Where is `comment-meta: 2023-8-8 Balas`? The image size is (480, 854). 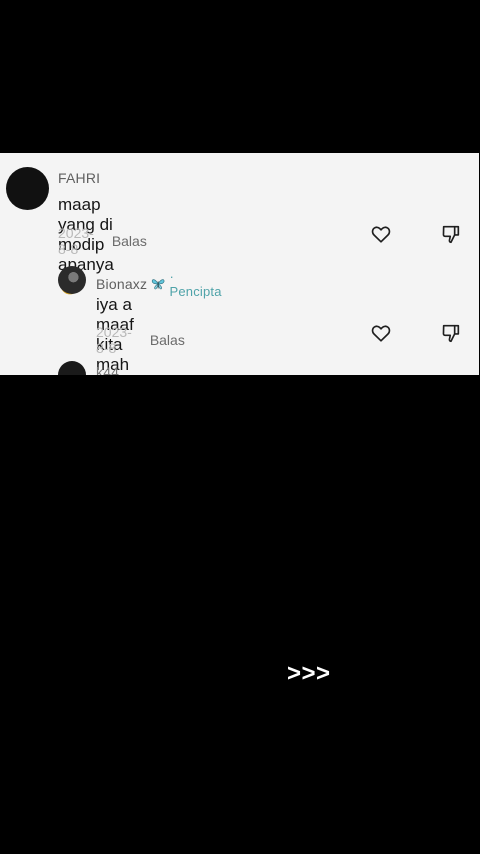 comment-meta: 2023-8-8 Balas is located at coordinates (102, 241).